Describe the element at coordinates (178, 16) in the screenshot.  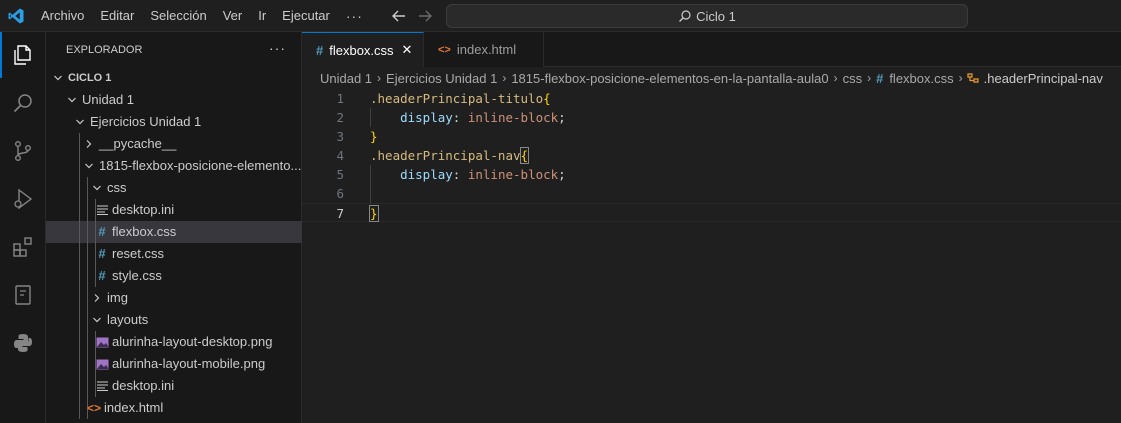
I see `menu-item: Selección` at that location.